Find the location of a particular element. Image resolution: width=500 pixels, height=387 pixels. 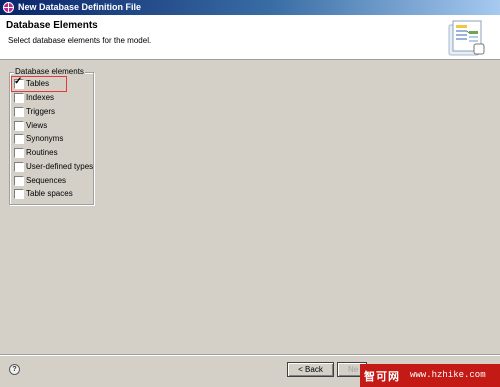

checkbox-label: Sequences is located at coordinates (46, 180).